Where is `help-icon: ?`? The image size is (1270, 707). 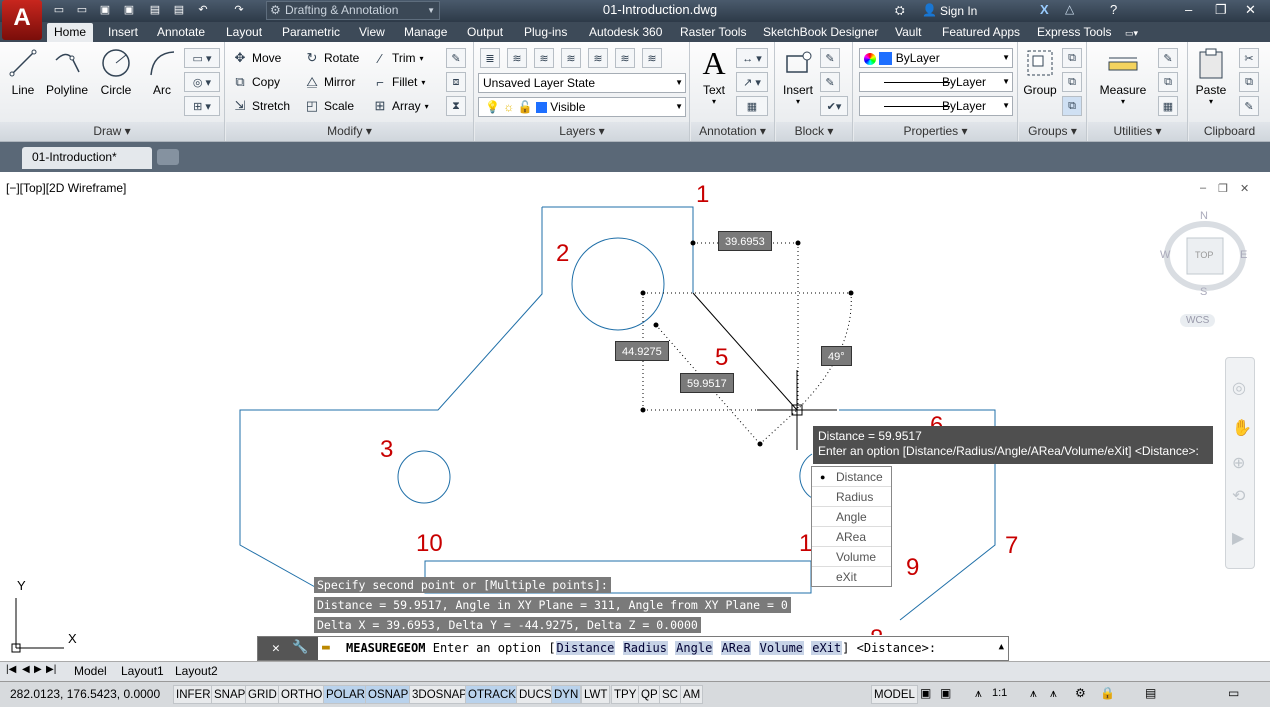 help-icon: ? is located at coordinates (1113, 9).